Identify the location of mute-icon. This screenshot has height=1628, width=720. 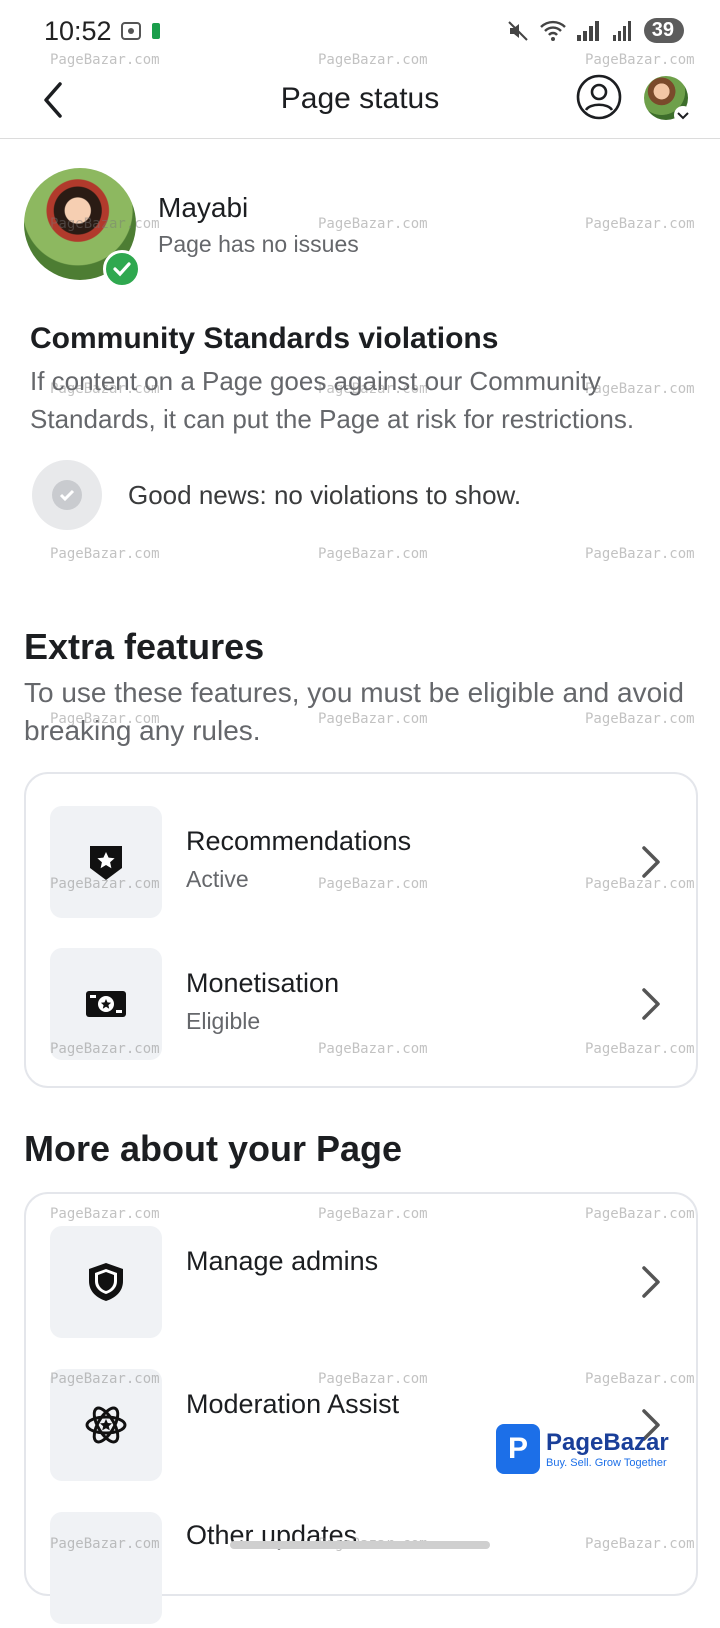
(518, 30).